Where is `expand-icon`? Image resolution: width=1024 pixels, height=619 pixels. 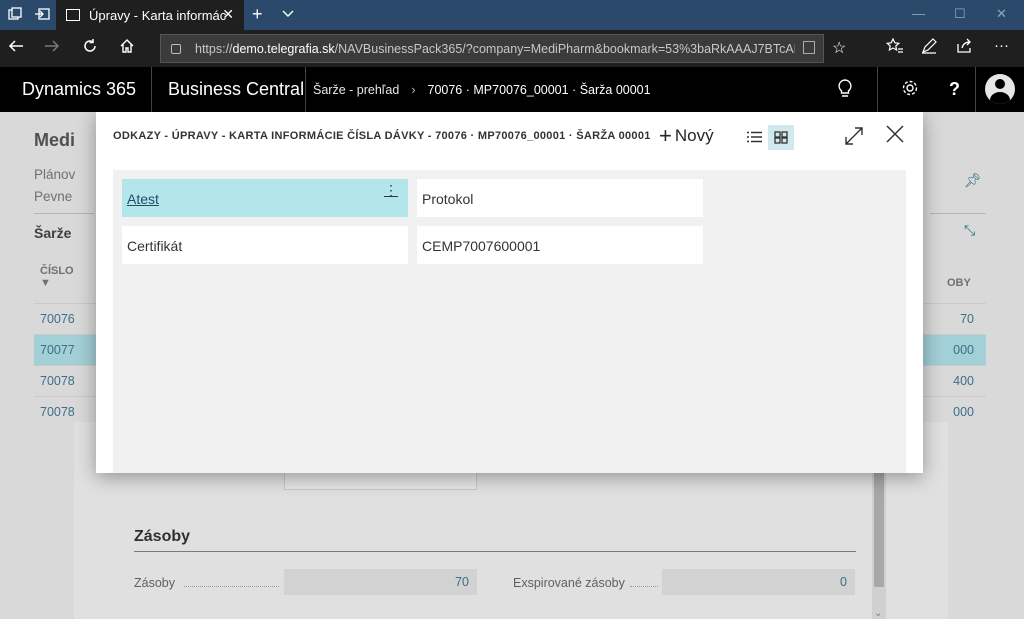
expand-icon is located at coordinates (854, 139).